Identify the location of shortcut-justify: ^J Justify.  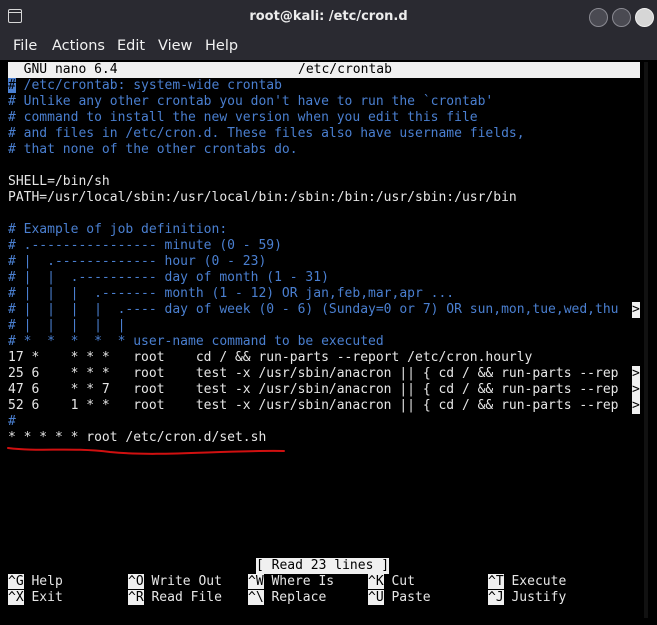
(527, 598).